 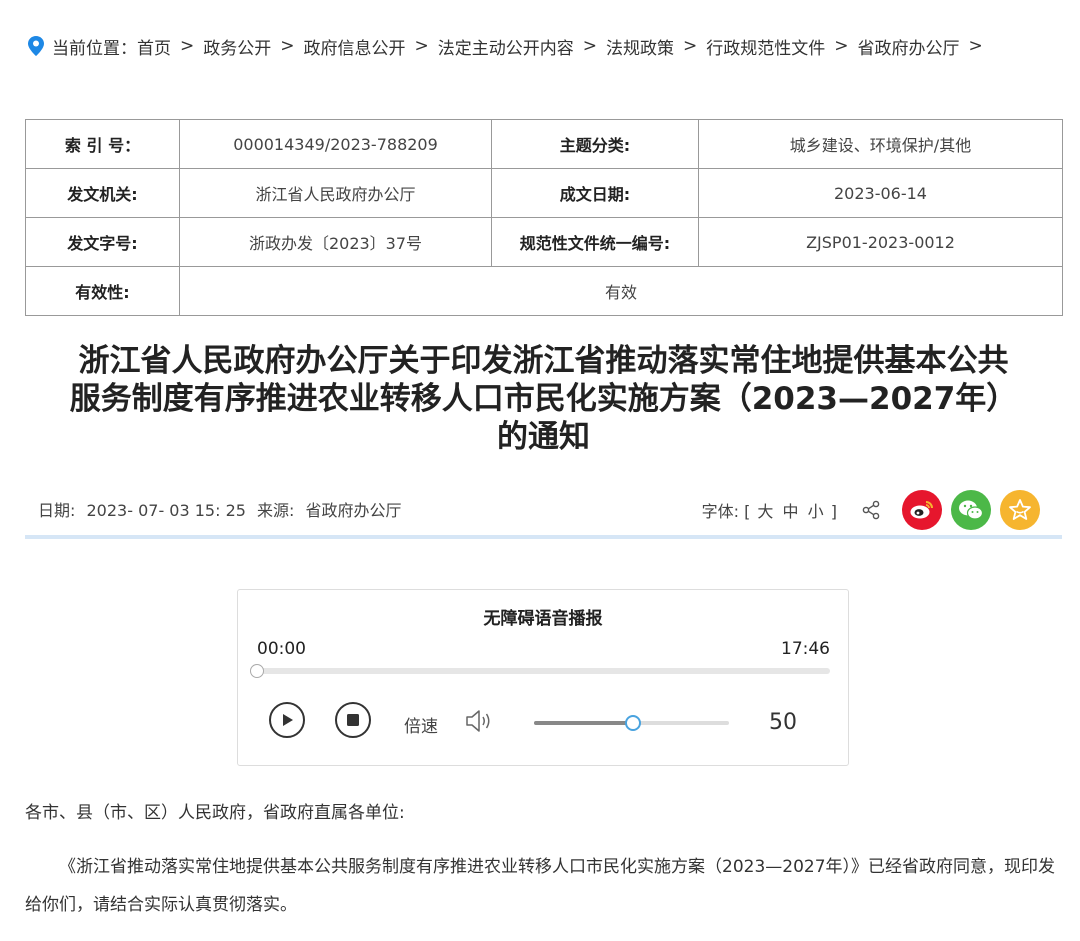 What do you see at coordinates (276, 510) in the screenshot?
I see `source-label: 来源:` at bounding box center [276, 510].